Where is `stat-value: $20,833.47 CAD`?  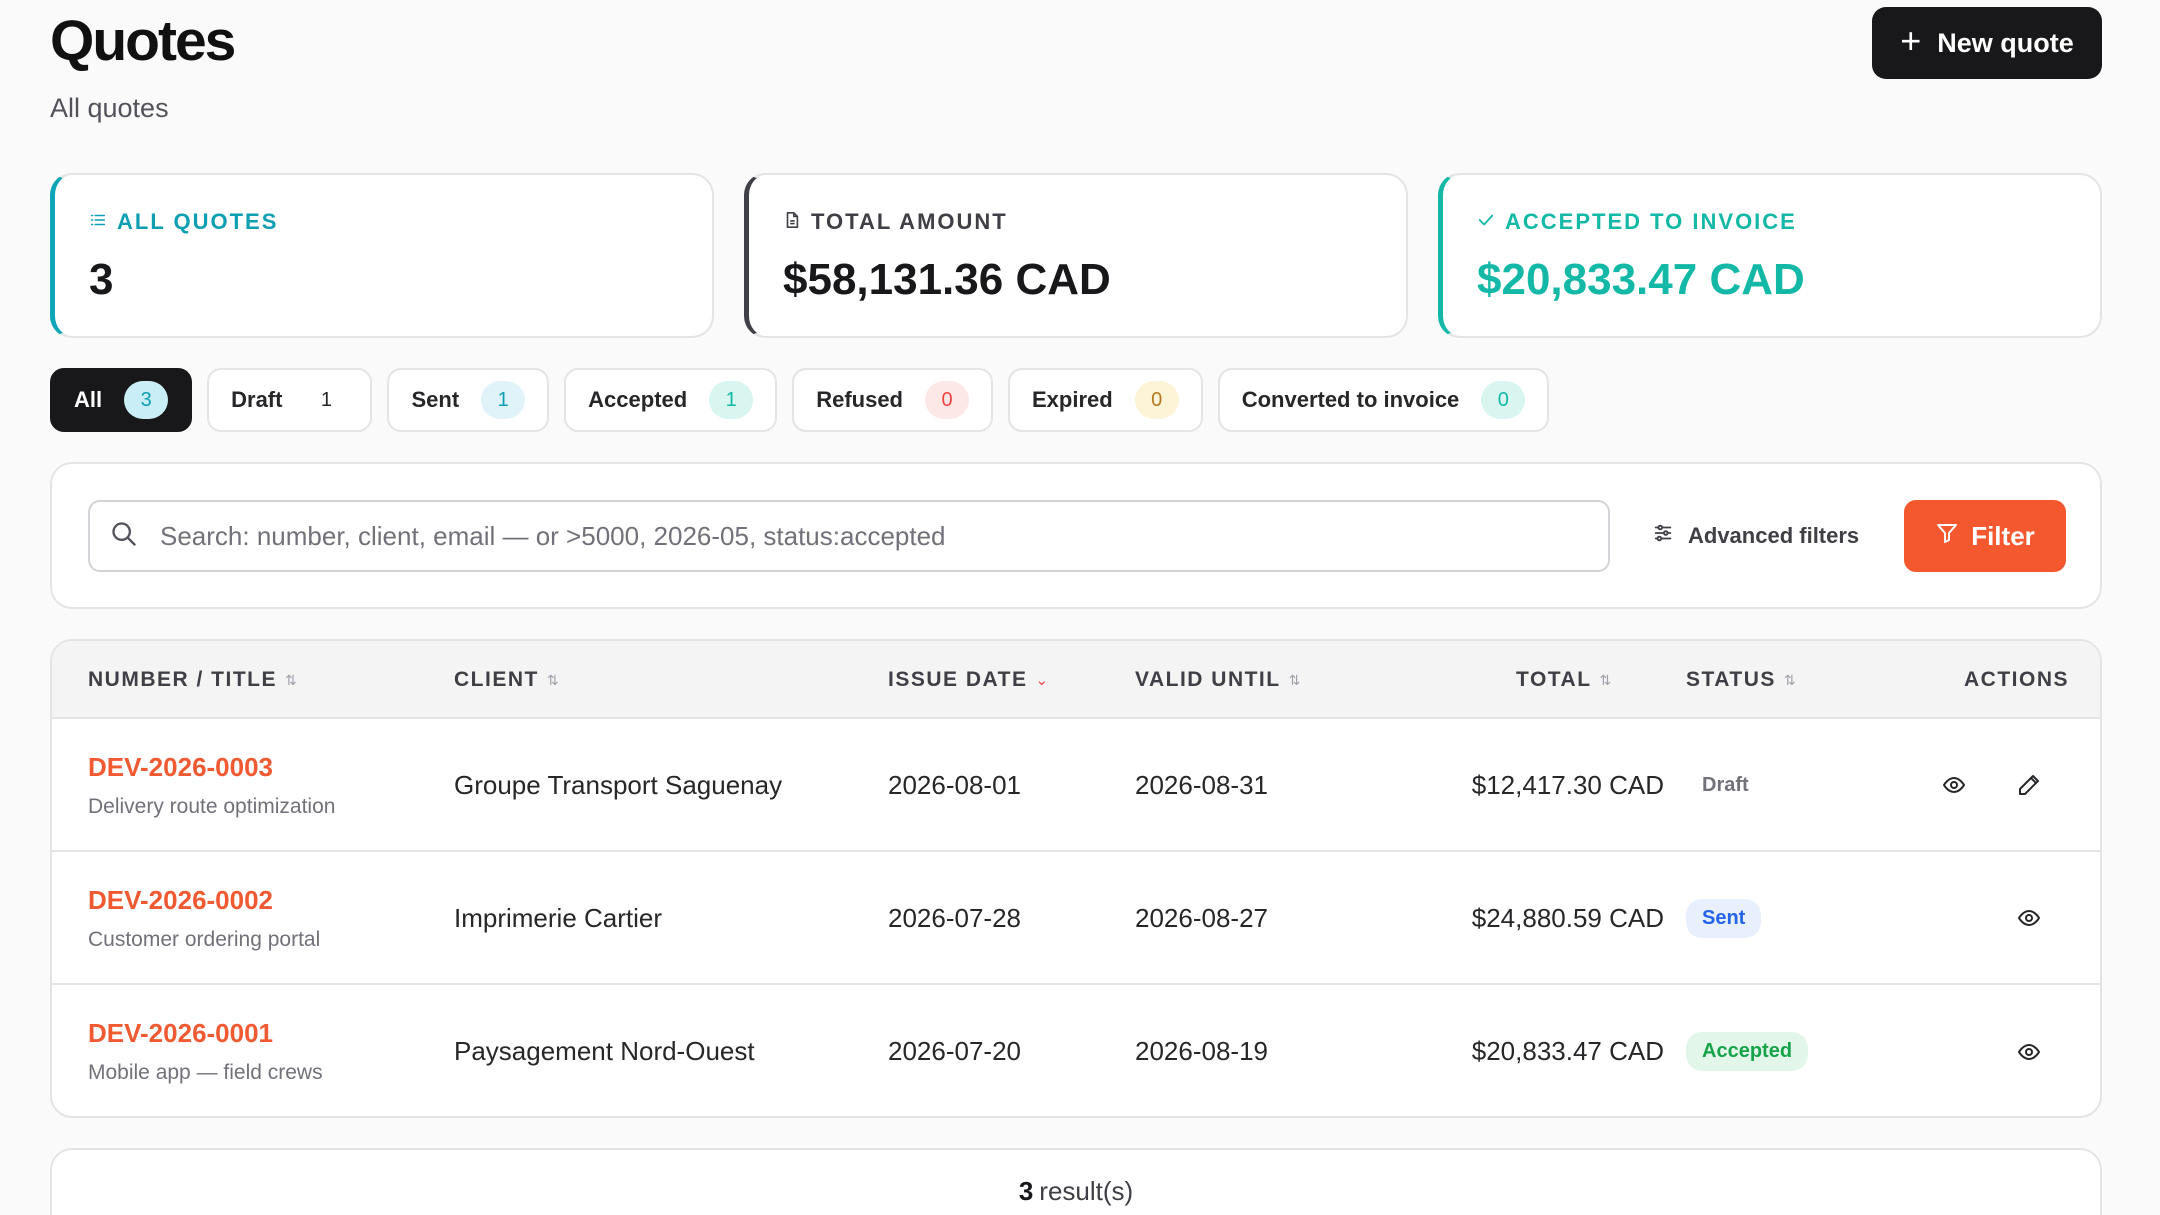
stat-value: $20,833.47 CAD is located at coordinates (1641, 279).